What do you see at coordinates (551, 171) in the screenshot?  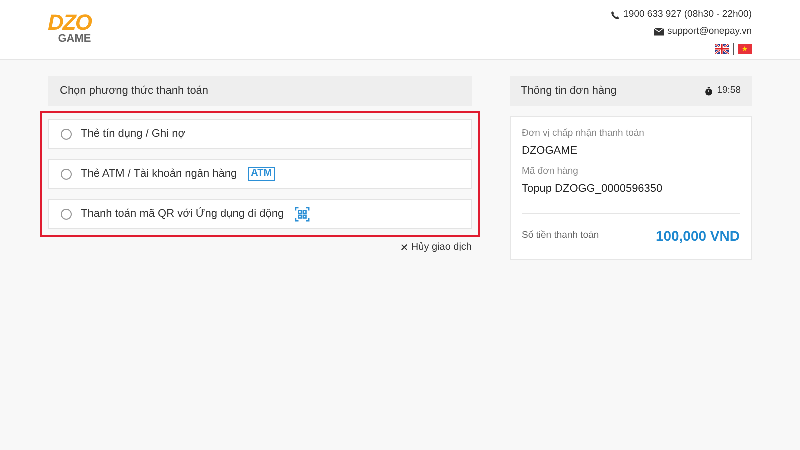 I see `field-label: Mã đơn hàng` at bounding box center [551, 171].